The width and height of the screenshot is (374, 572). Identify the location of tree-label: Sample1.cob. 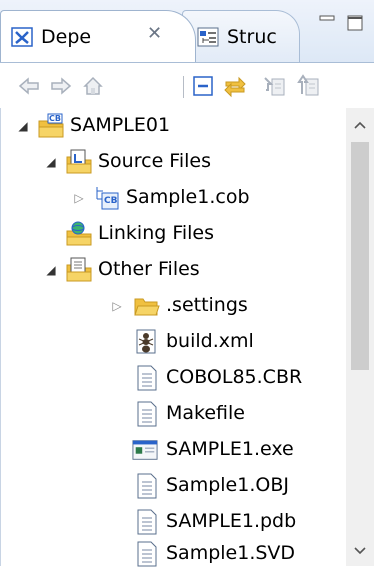
(188, 197).